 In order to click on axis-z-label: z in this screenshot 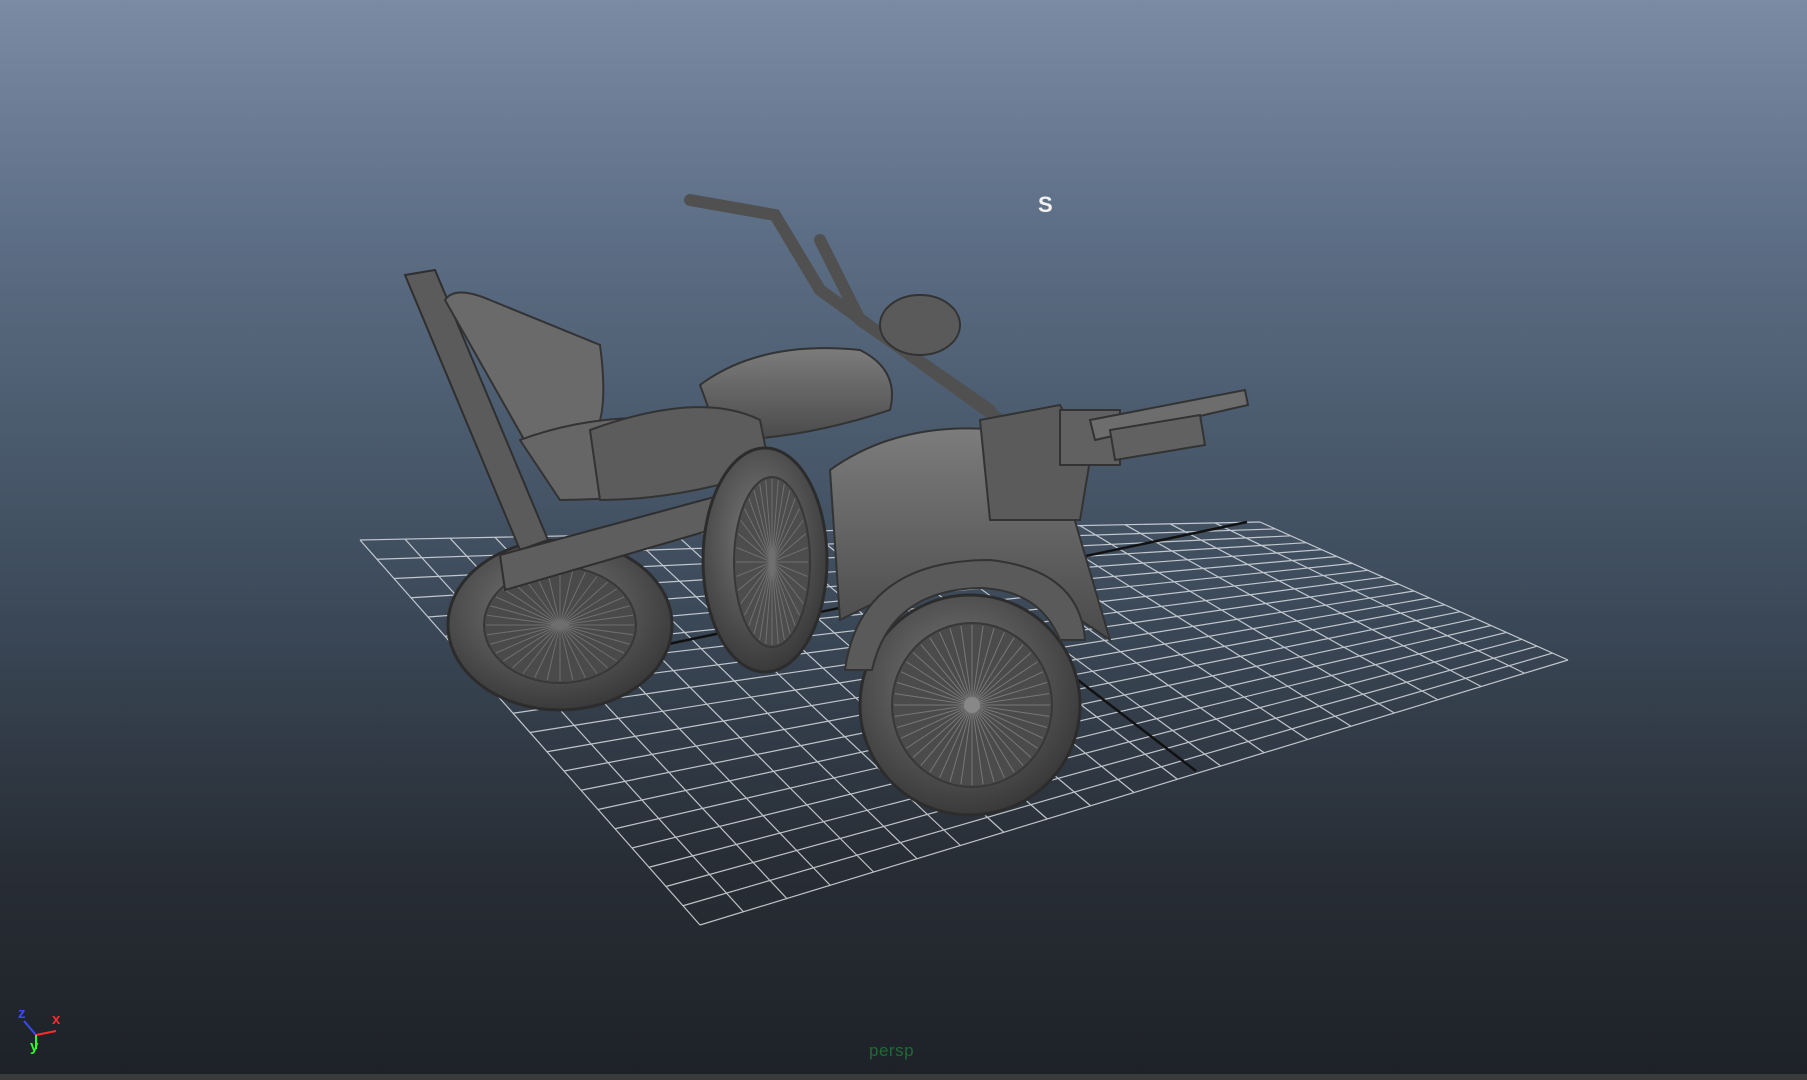, I will do `click(22, 1013)`.